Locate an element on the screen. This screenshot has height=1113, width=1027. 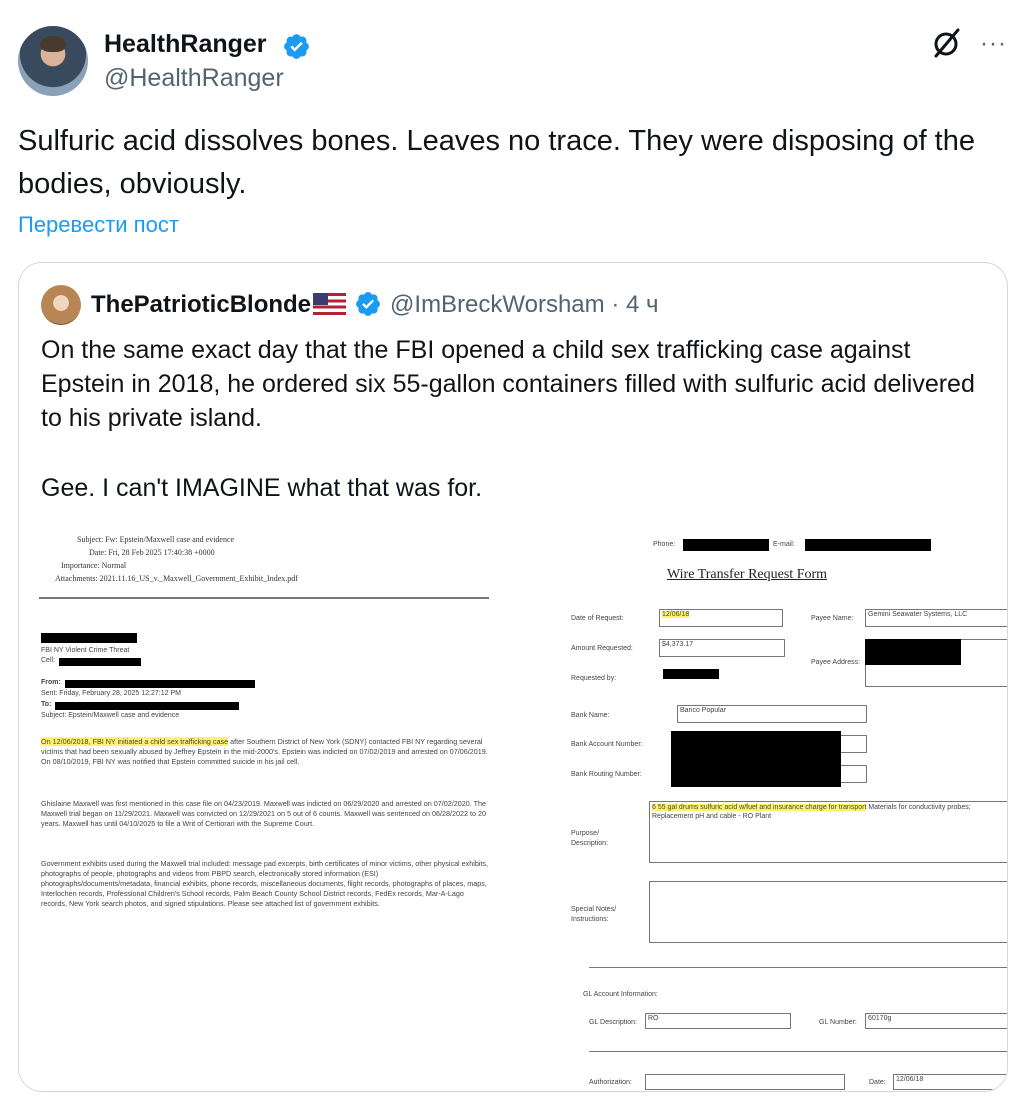
gl-description-label: GL Description: is located at coordinates (613, 1022).